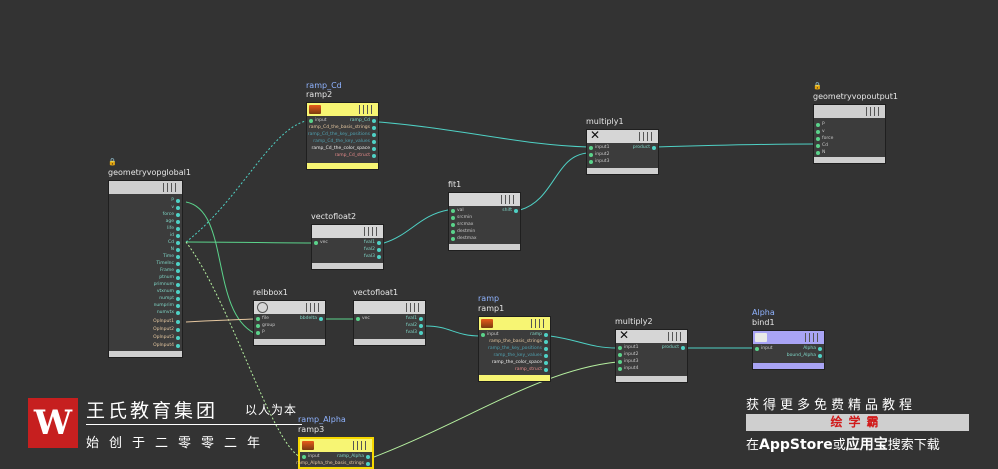  Describe the element at coordinates (518, 342) in the screenshot. I see `port-out: ramp_the_basis_strings` at that location.